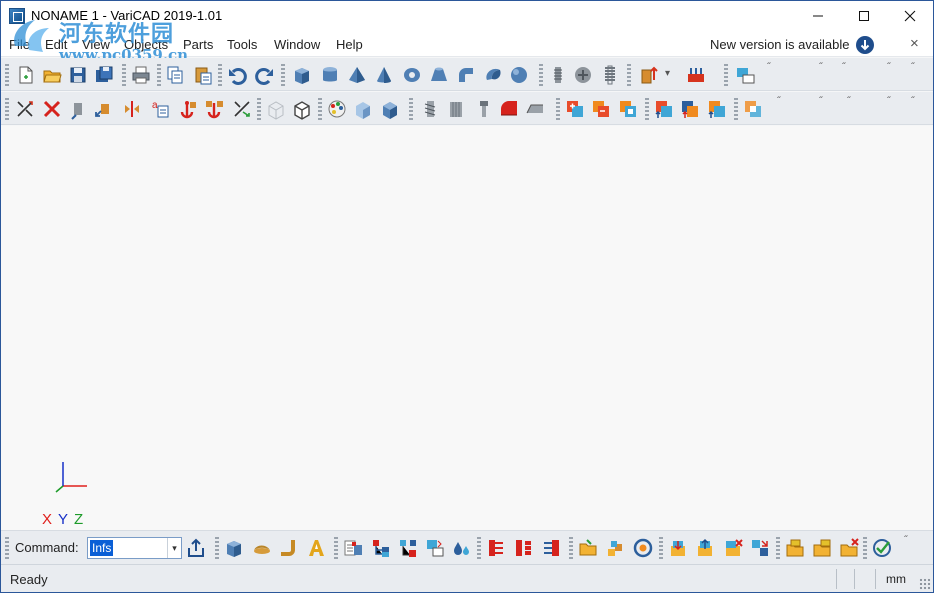  Describe the element at coordinates (864, 16) in the screenshot. I see `maximize-button` at that location.